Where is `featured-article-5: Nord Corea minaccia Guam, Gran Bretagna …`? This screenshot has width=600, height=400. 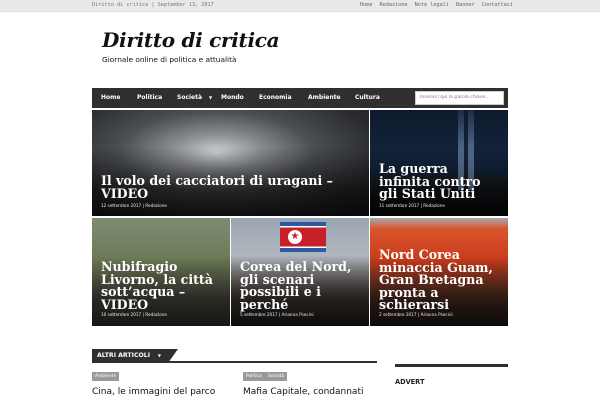
featured-article-5: Nord Corea minaccia Guam, Gran Bretagna … is located at coordinates (439, 272).